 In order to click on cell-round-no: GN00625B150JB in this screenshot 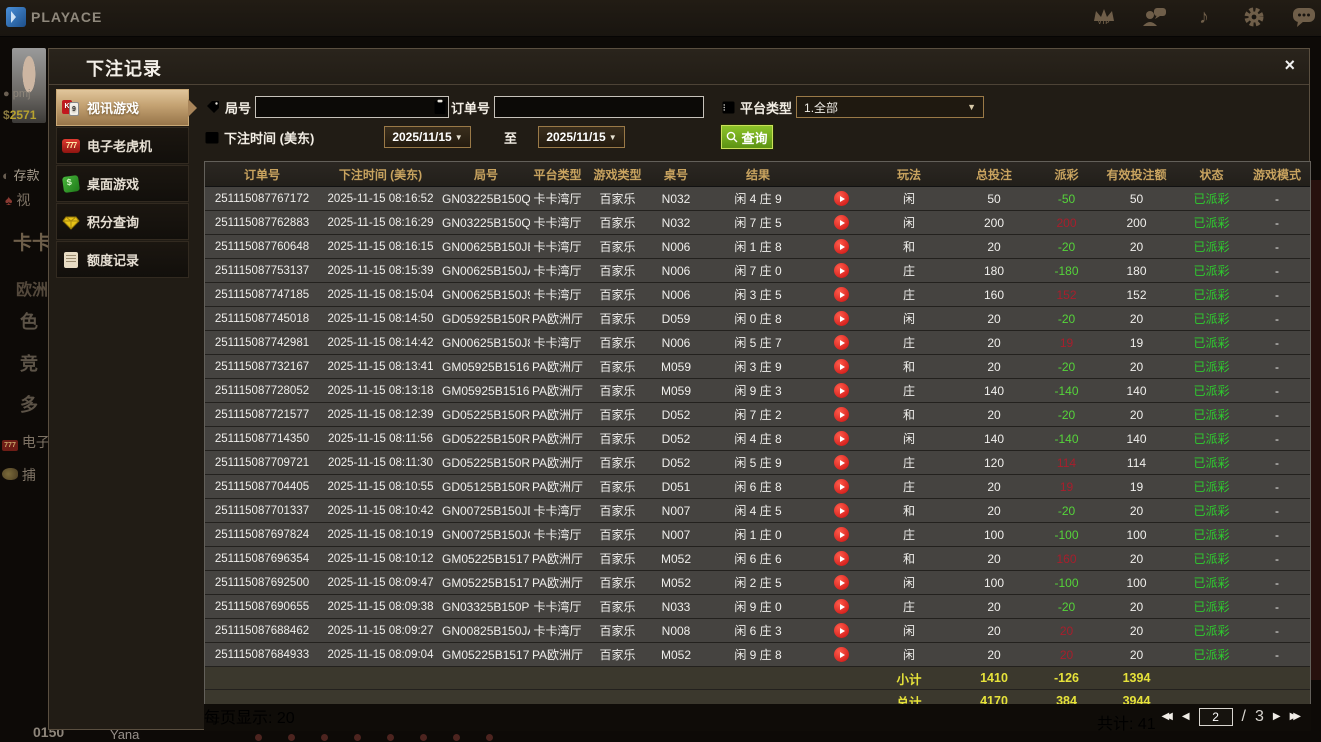, I will do `click(486, 246)`.